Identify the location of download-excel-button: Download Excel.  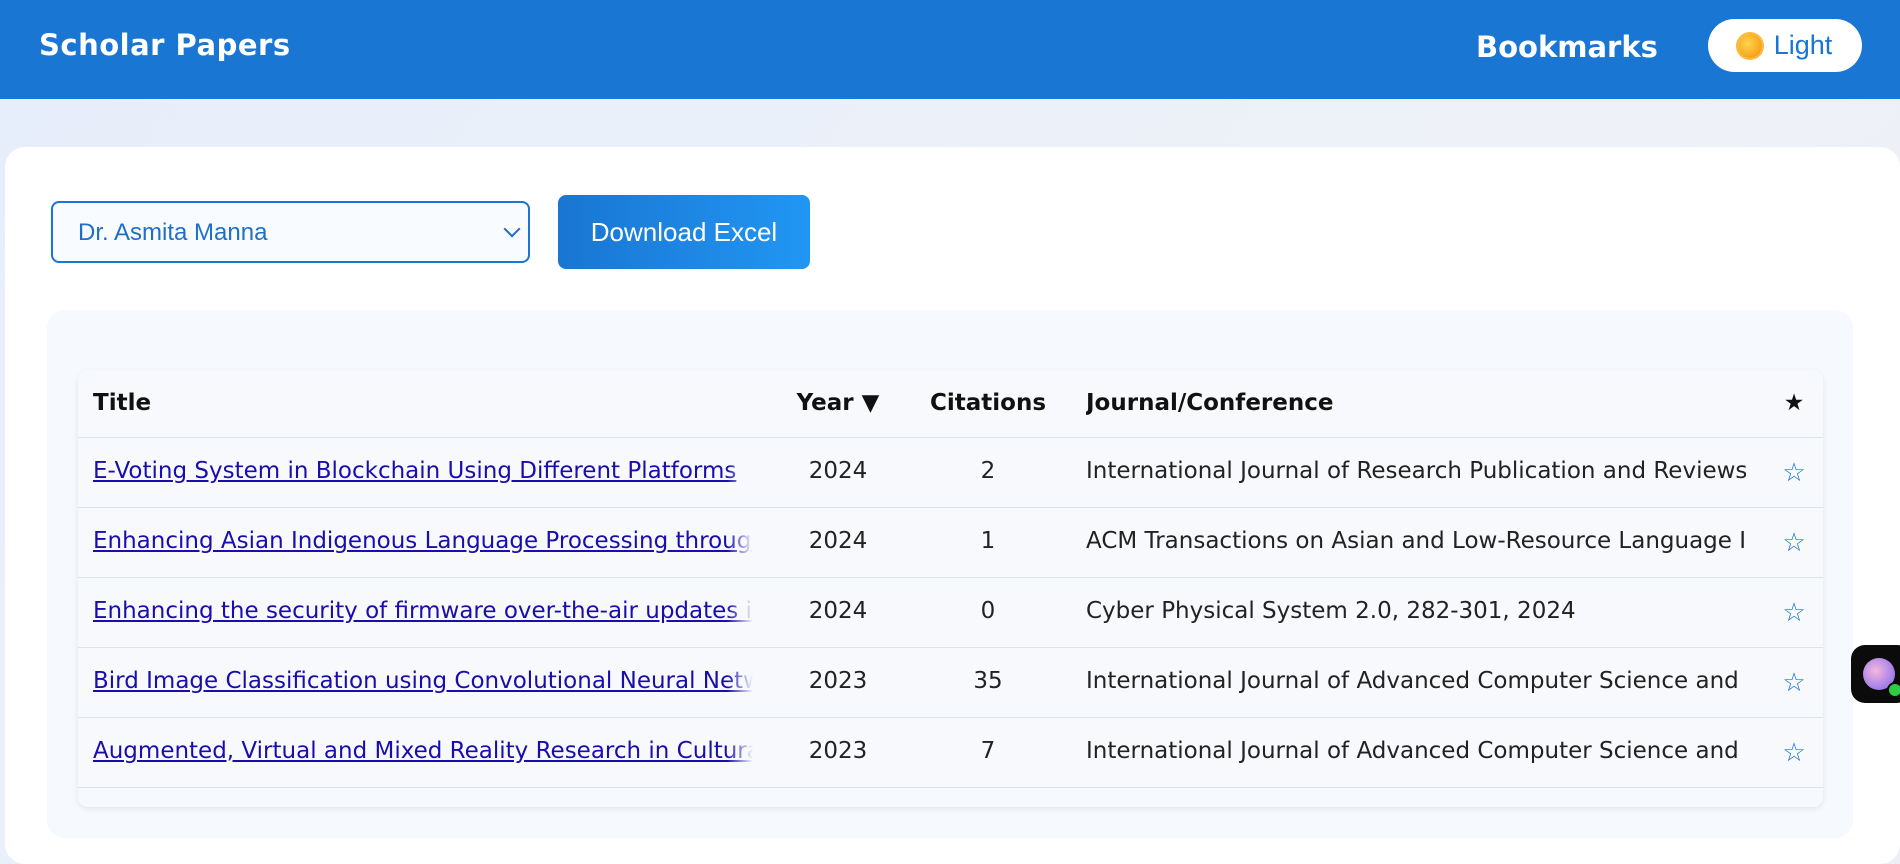
(684, 232).